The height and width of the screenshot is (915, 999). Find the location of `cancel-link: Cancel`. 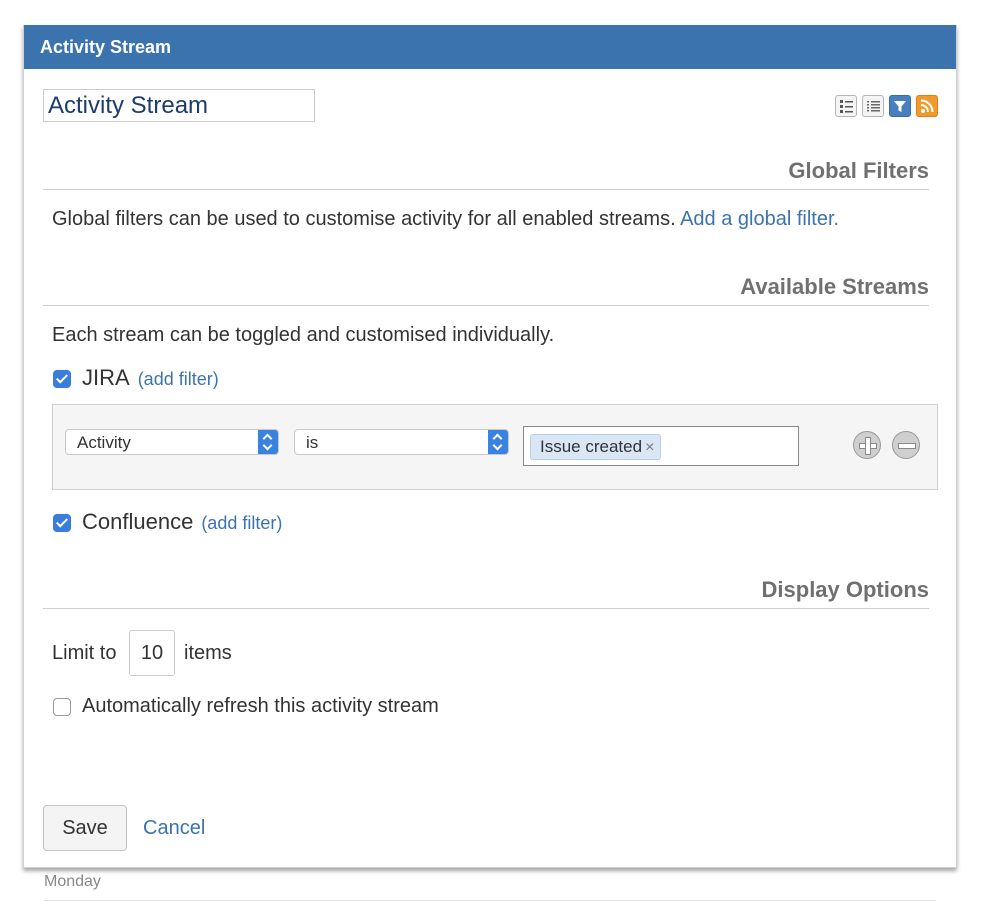

cancel-link: Cancel is located at coordinates (174, 828).